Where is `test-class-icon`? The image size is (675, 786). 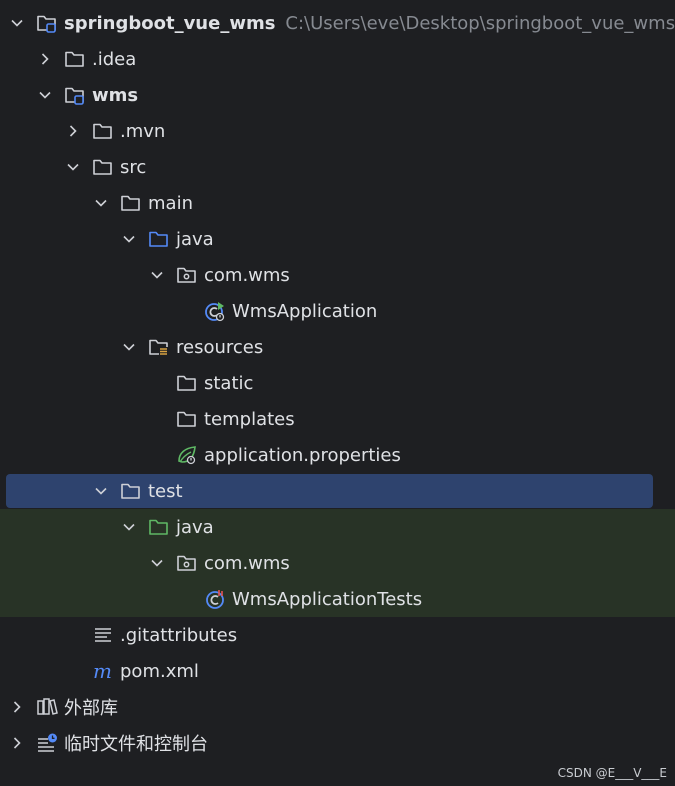
test-class-icon is located at coordinates (215, 599).